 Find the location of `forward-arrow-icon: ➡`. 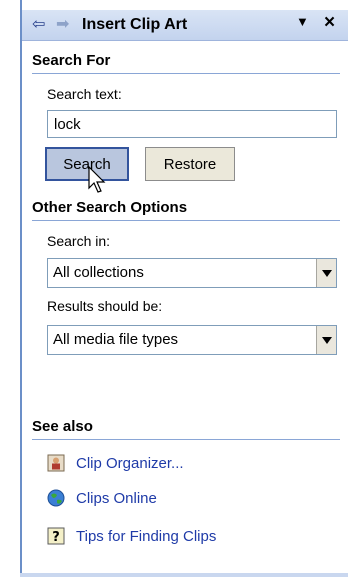

forward-arrow-icon: ➡ is located at coordinates (62, 24).